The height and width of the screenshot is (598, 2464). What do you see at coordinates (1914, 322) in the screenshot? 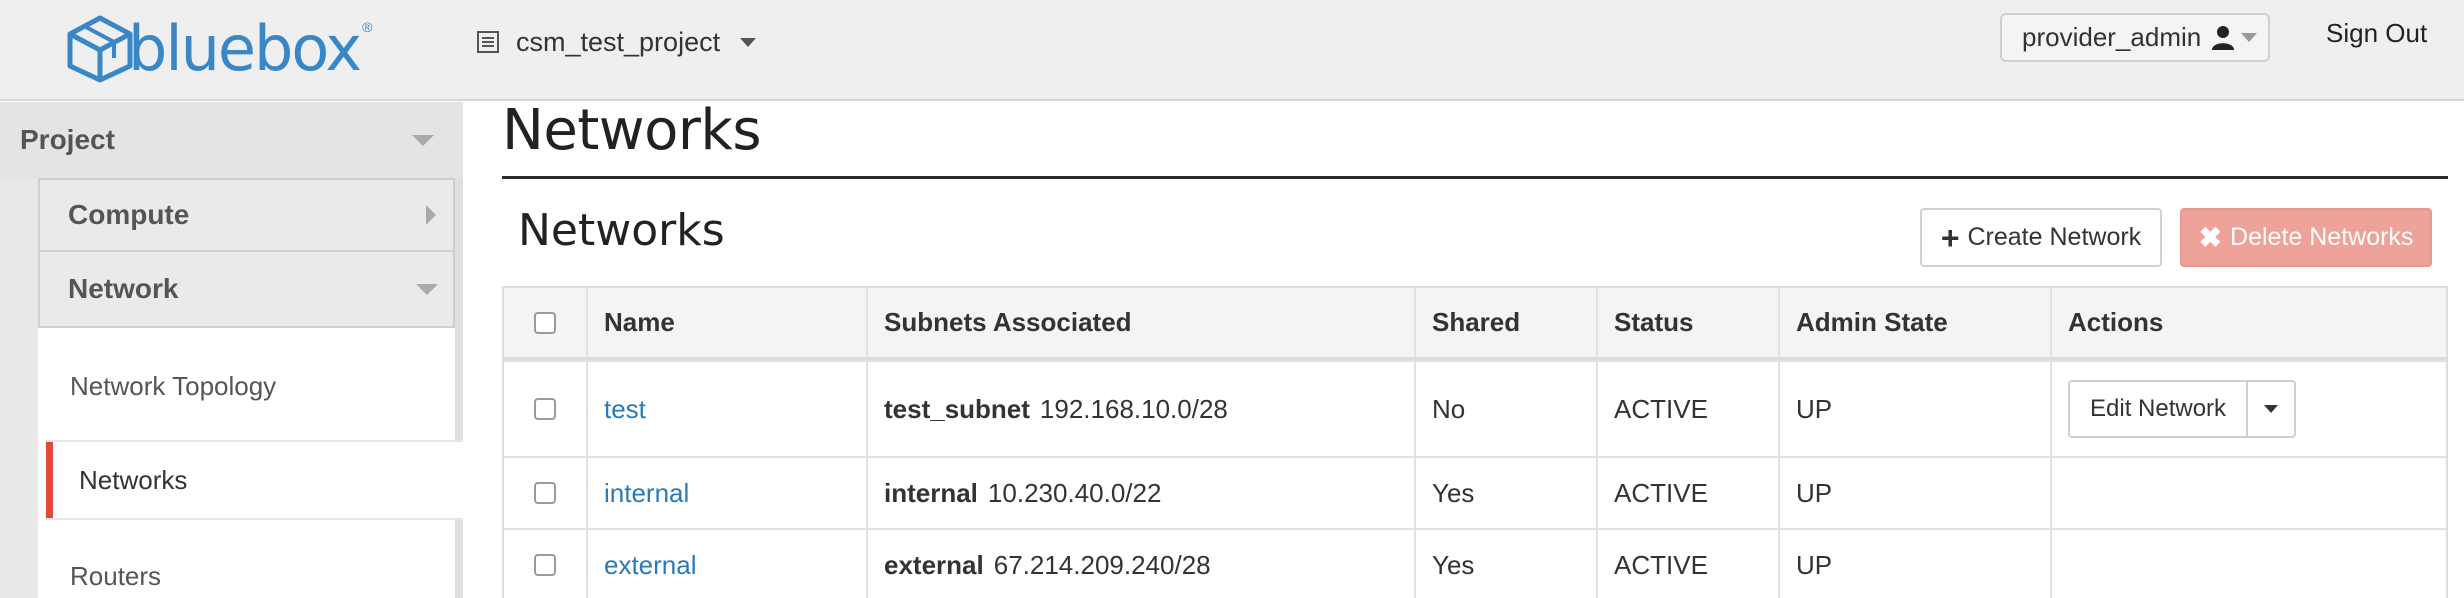
I see `column-header-admin-state: Admin State` at bounding box center [1914, 322].